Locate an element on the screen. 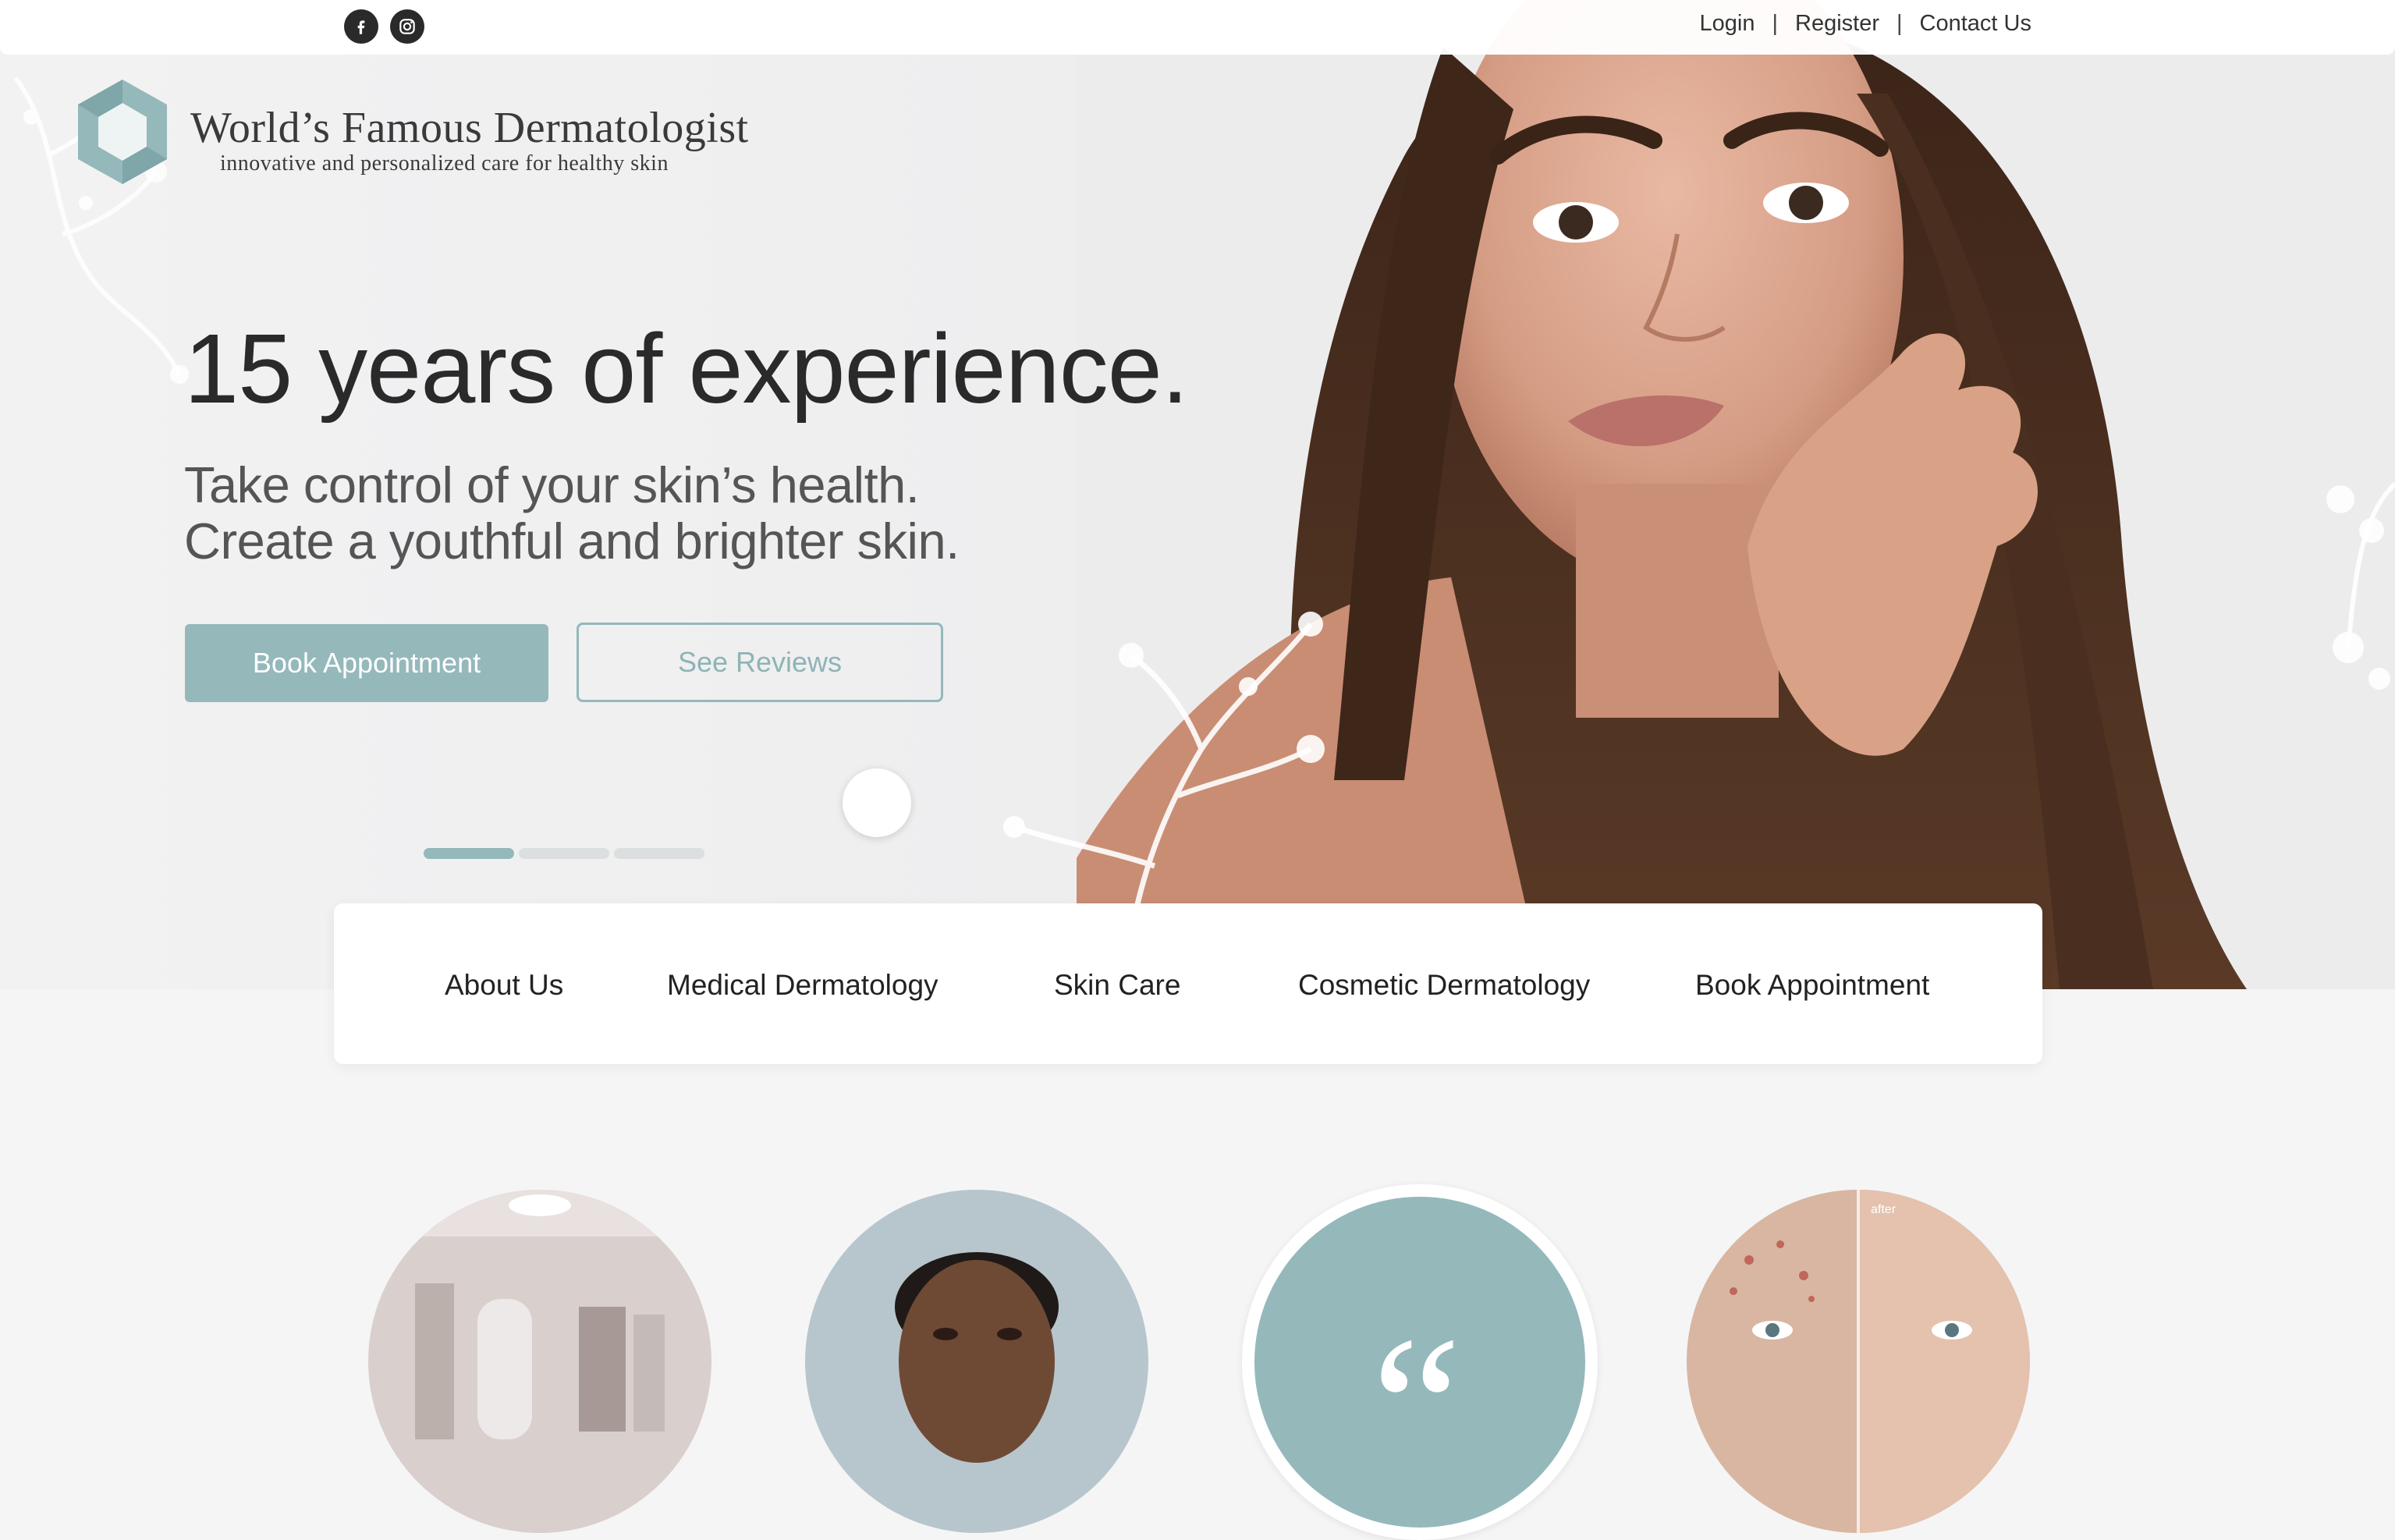  contact-us-link: Contact Us is located at coordinates (1976, 24).